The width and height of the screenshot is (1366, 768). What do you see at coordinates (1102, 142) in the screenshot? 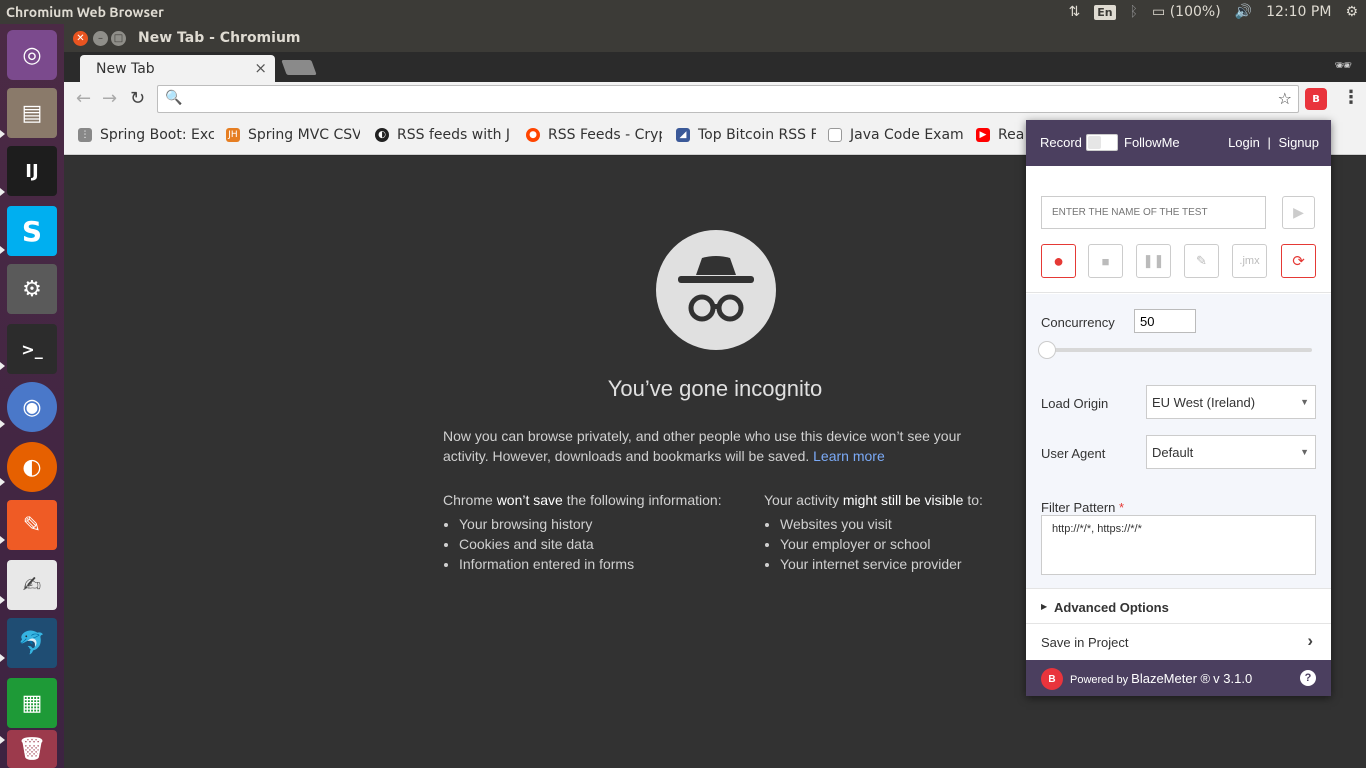
I see `followme-toggle` at bounding box center [1102, 142].